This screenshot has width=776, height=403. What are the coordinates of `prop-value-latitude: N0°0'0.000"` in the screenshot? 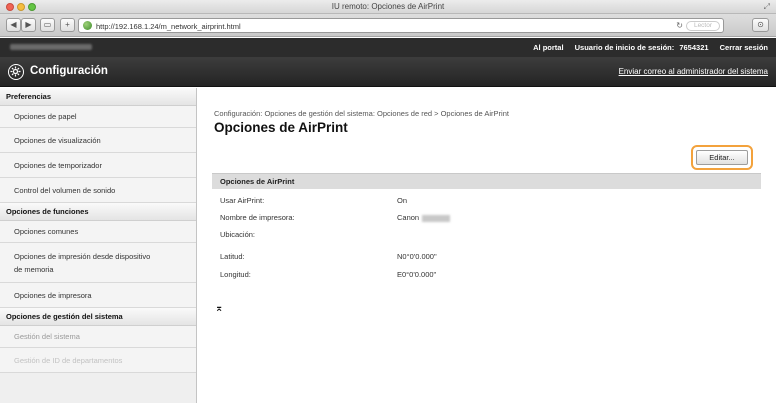 It's located at (417, 256).